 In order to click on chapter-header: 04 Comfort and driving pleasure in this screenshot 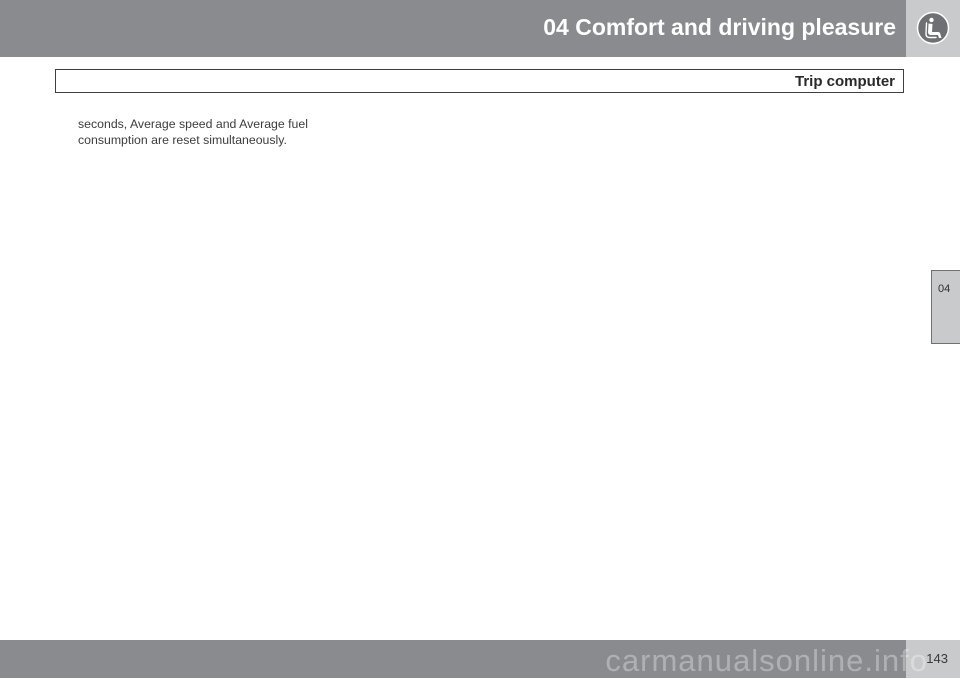, I will do `click(480, 28)`.